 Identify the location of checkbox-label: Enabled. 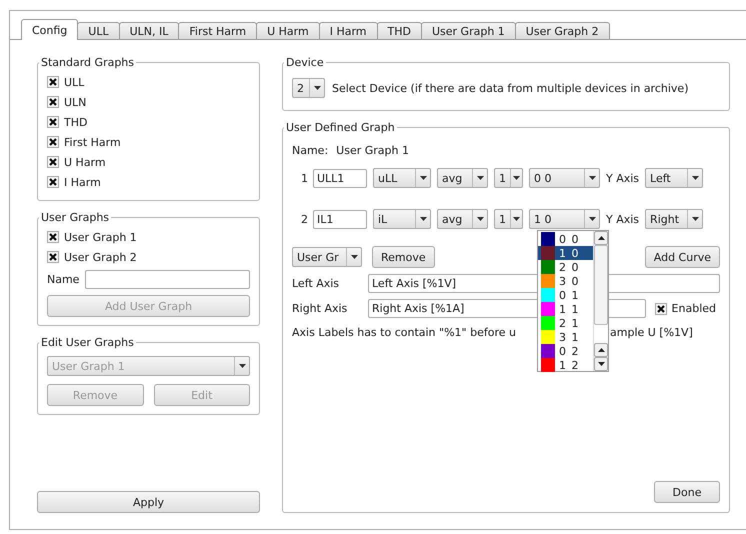
(694, 308).